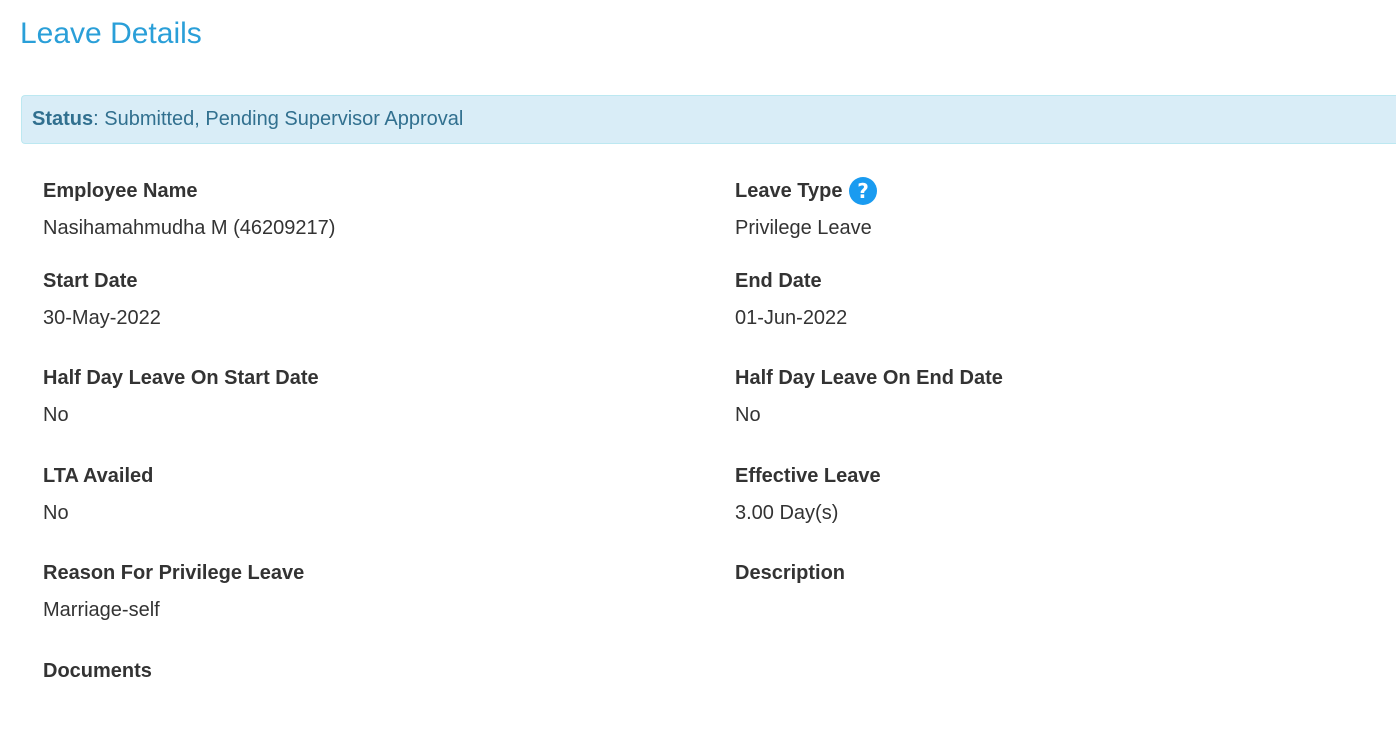  I want to click on reason-label: Reason For Privilege Leave, so click(174, 573).